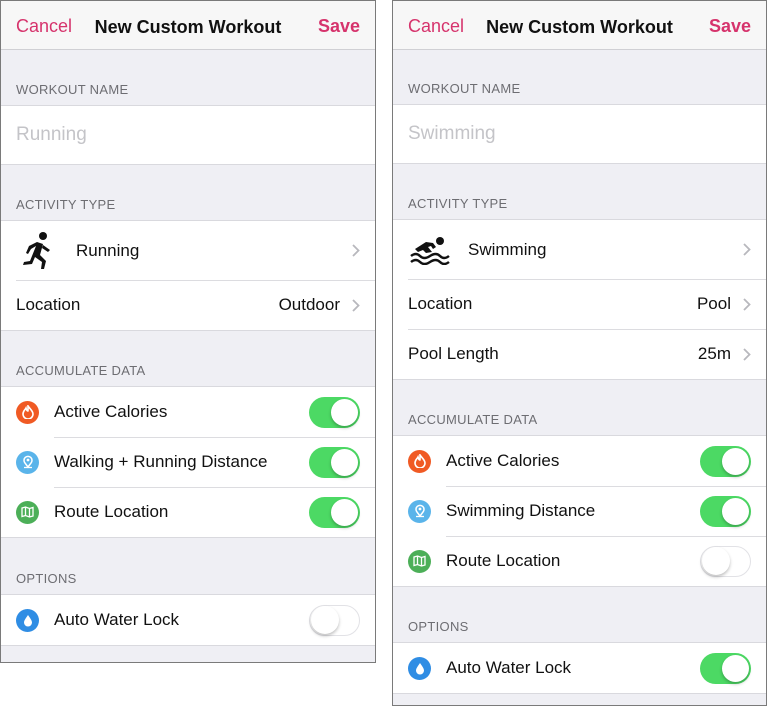  I want to click on workout-name-group: Running, so click(188, 135).